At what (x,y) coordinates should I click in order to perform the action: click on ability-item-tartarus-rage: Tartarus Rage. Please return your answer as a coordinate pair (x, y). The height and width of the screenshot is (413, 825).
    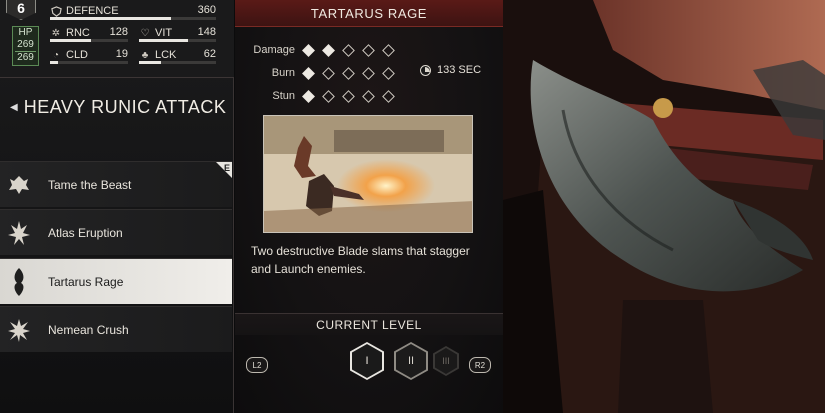
    Looking at the image, I should click on (116, 281).